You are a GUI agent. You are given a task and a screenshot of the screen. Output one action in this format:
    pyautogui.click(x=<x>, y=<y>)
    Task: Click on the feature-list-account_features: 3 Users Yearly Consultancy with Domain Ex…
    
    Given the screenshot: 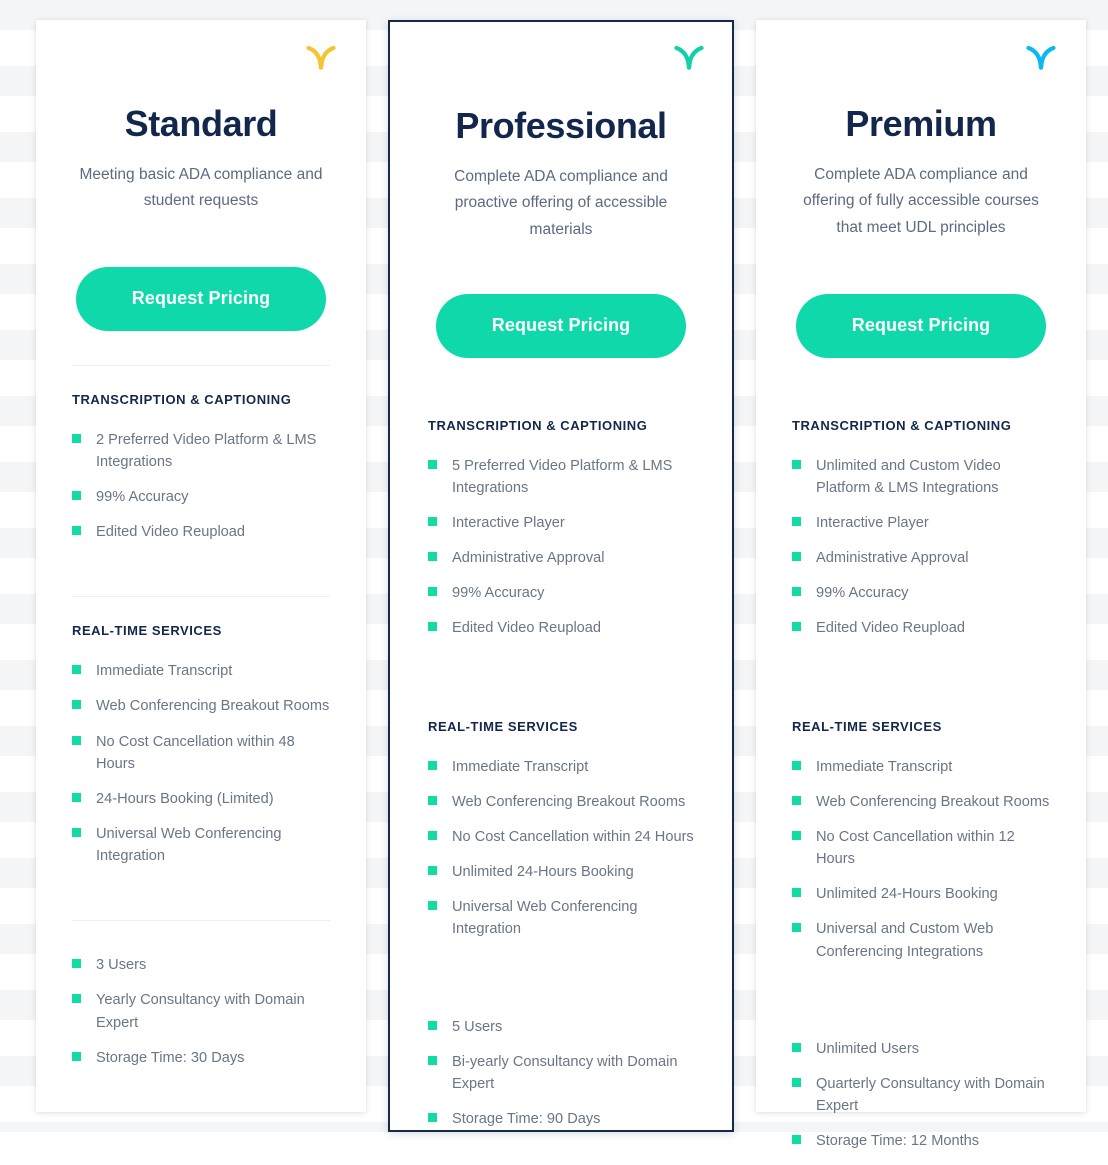 What is the action you would take?
    pyautogui.click(x=201, y=1018)
    